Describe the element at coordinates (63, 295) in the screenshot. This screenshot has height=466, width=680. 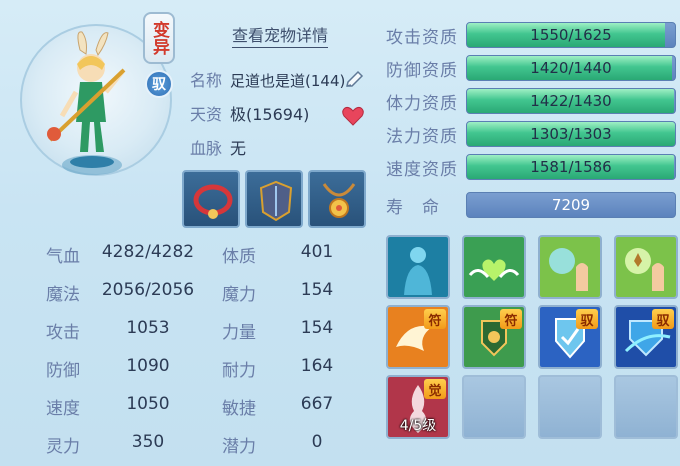
I see `stat-mp-label: 魔法` at that location.